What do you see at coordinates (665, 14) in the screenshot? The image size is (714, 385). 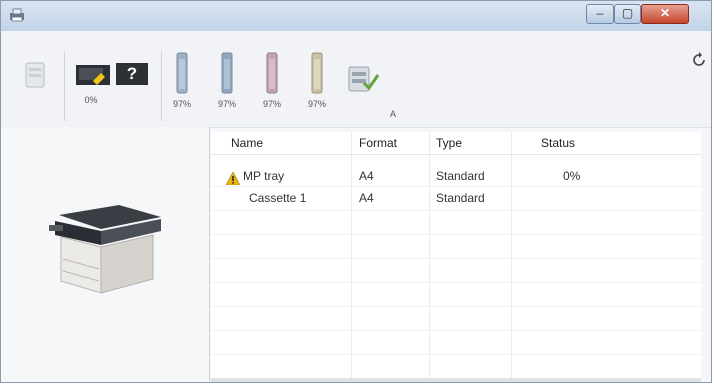 I see `close-button: ✕` at bounding box center [665, 14].